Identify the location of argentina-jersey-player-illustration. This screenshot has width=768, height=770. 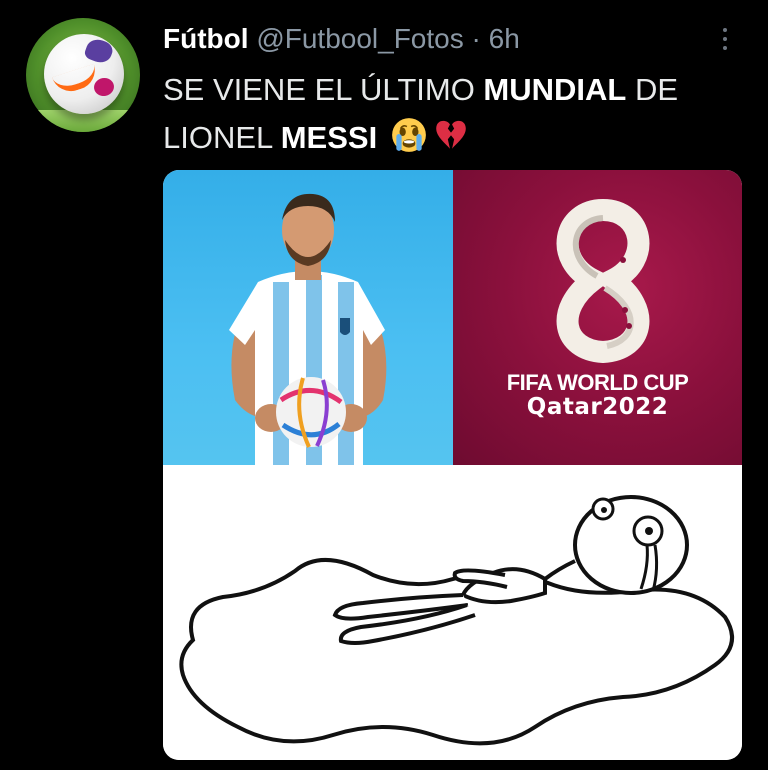
(308, 329).